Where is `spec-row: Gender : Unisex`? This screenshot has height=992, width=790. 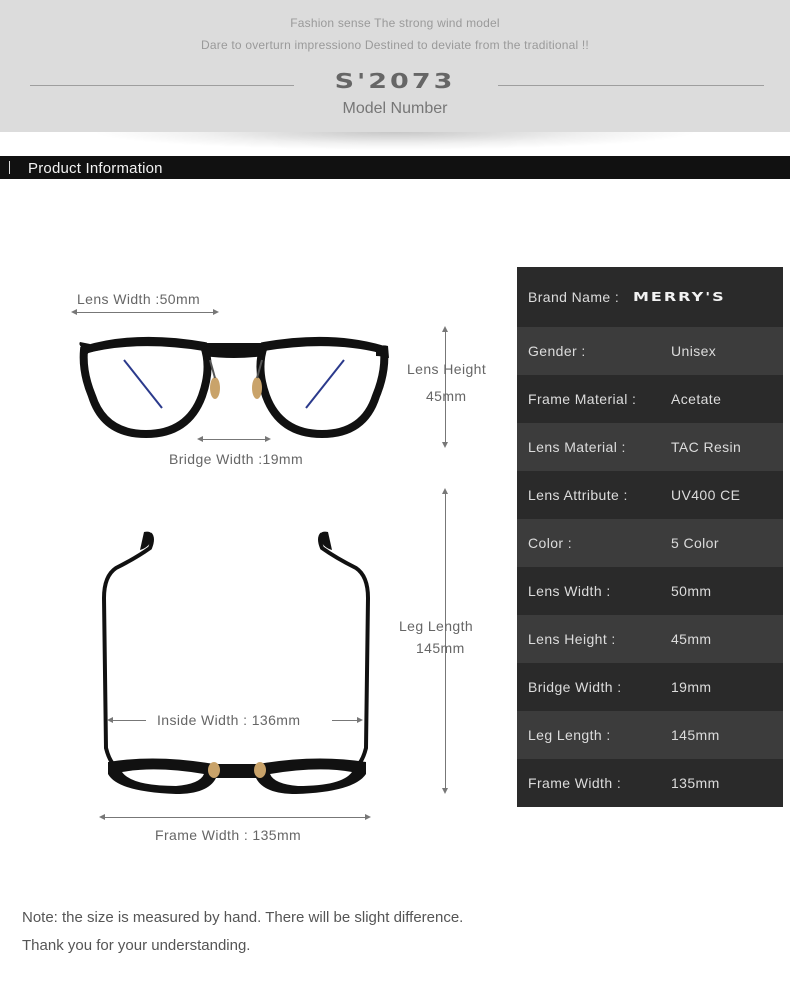 spec-row: Gender : Unisex is located at coordinates (650, 351).